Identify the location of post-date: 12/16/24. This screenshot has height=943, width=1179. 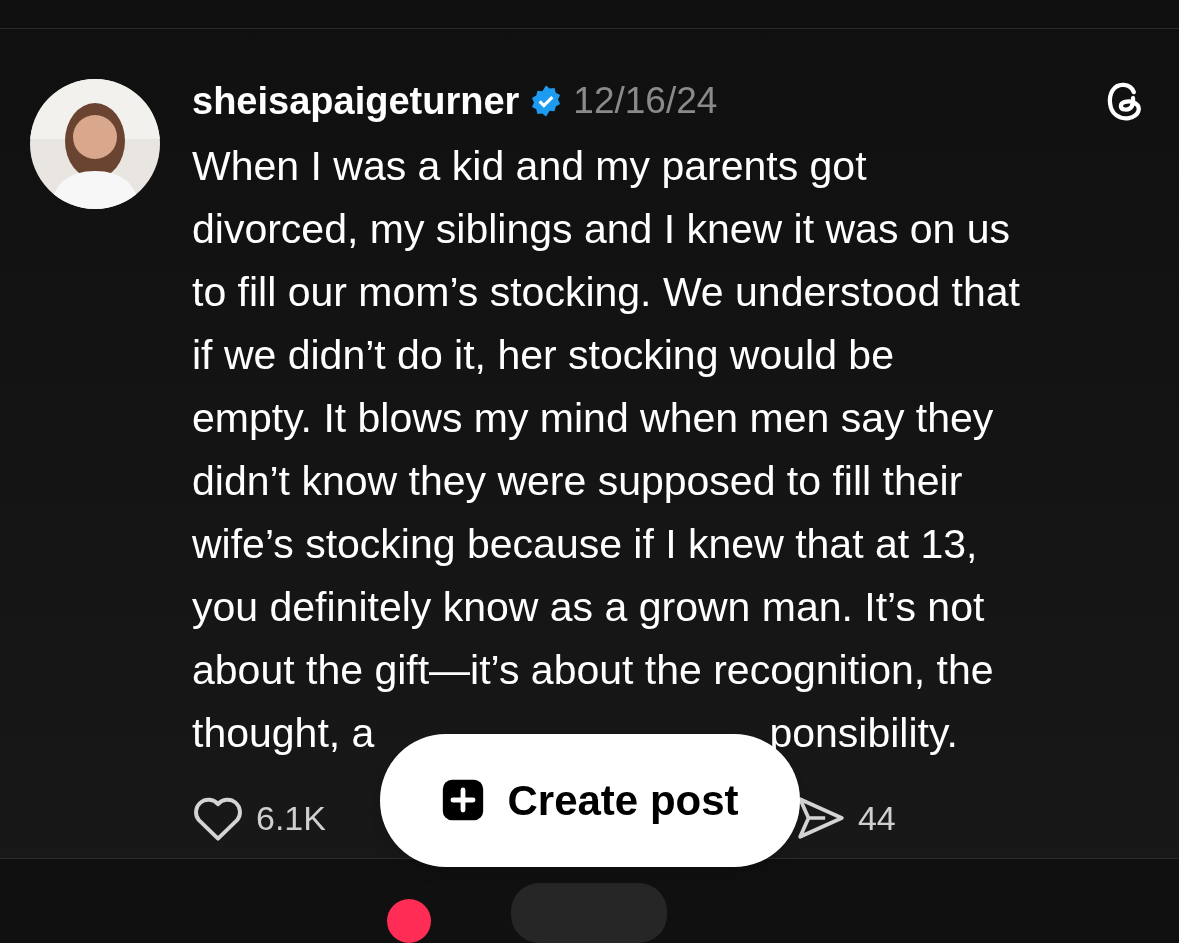
(645, 101).